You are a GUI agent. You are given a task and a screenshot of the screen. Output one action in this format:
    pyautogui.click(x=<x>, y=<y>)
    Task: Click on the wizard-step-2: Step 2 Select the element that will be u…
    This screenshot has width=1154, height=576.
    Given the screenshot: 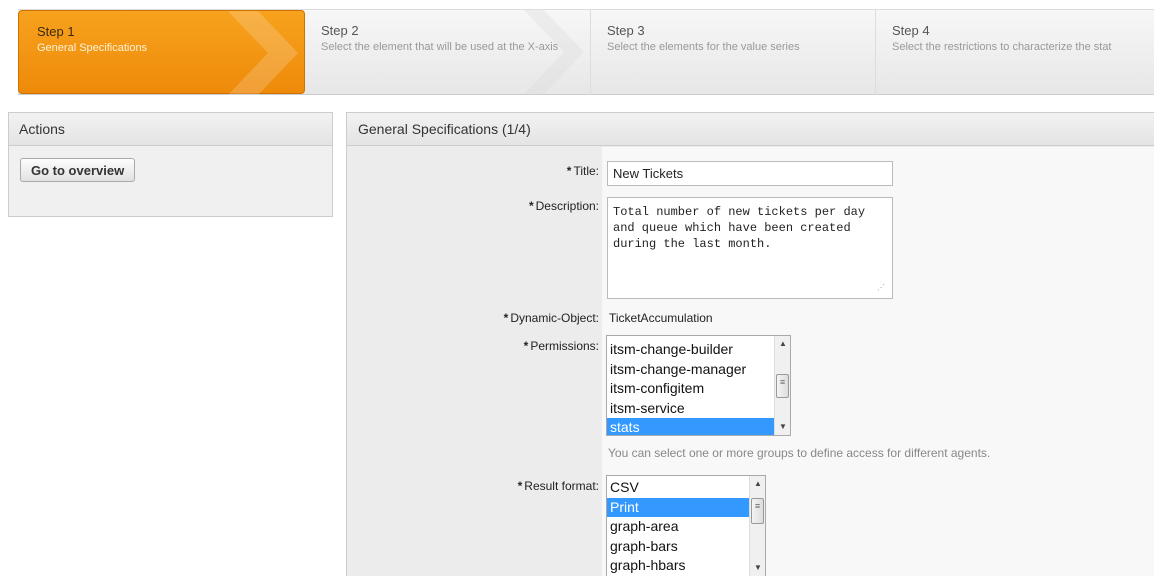 What is the action you would take?
    pyautogui.click(x=447, y=52)
    